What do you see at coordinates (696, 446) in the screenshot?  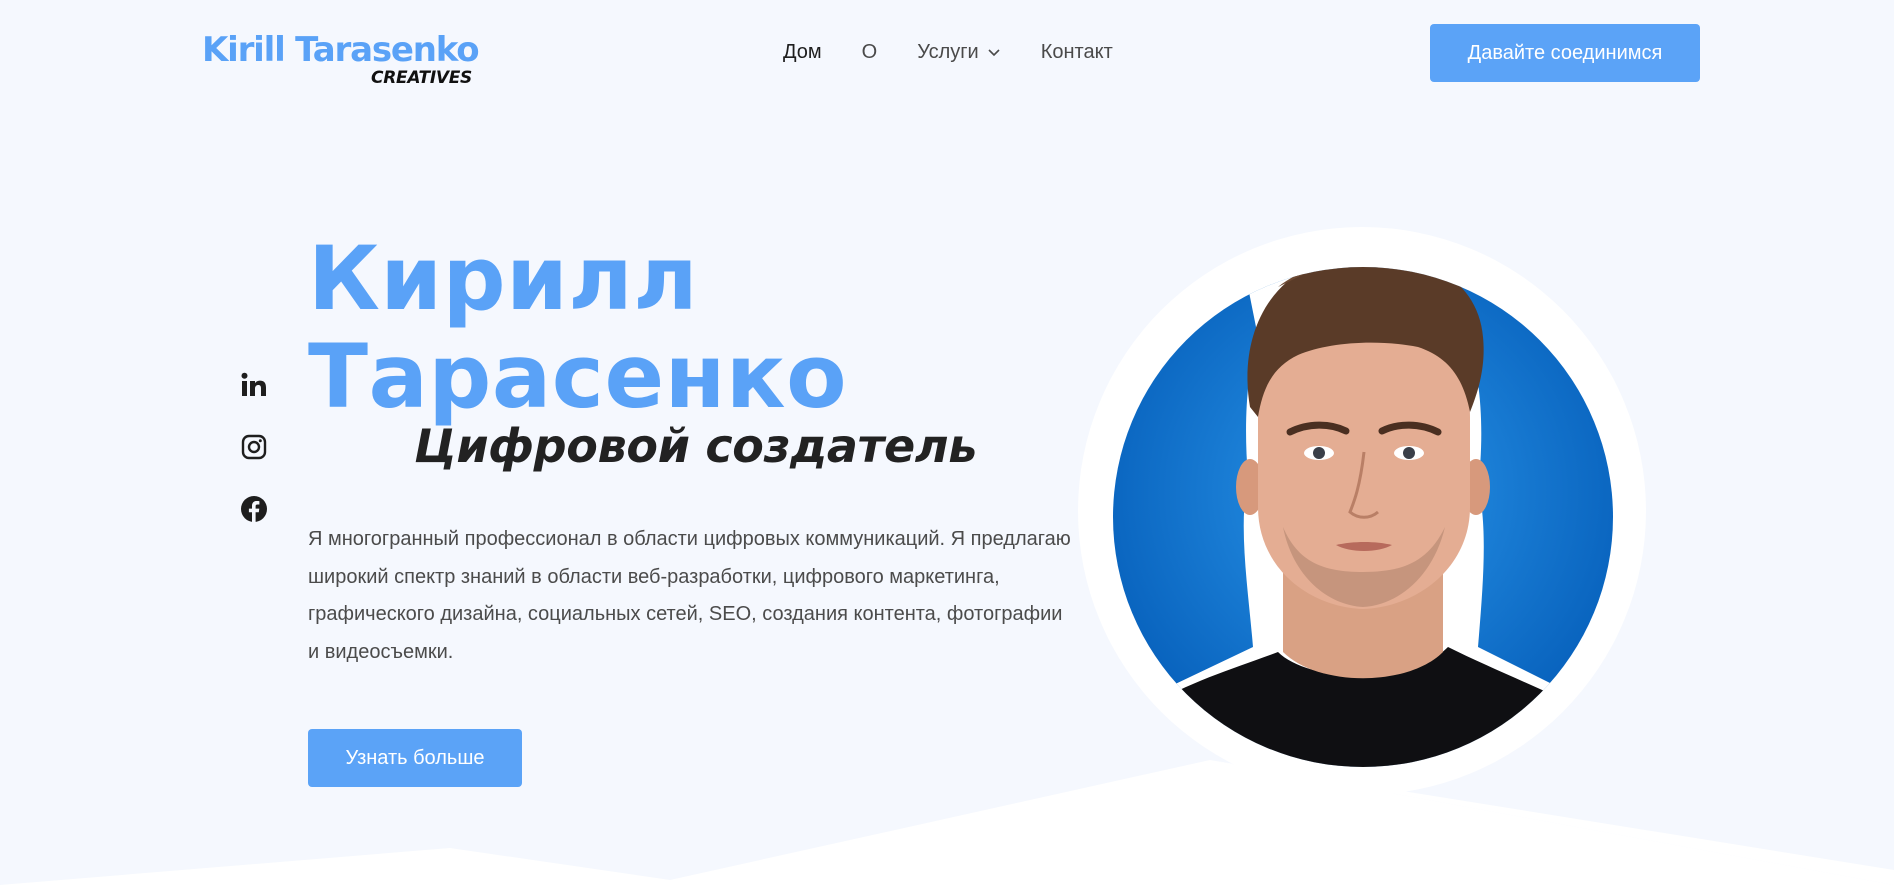 I see `hero-role: Цифровой создатель` at bounding box center [696, 446].